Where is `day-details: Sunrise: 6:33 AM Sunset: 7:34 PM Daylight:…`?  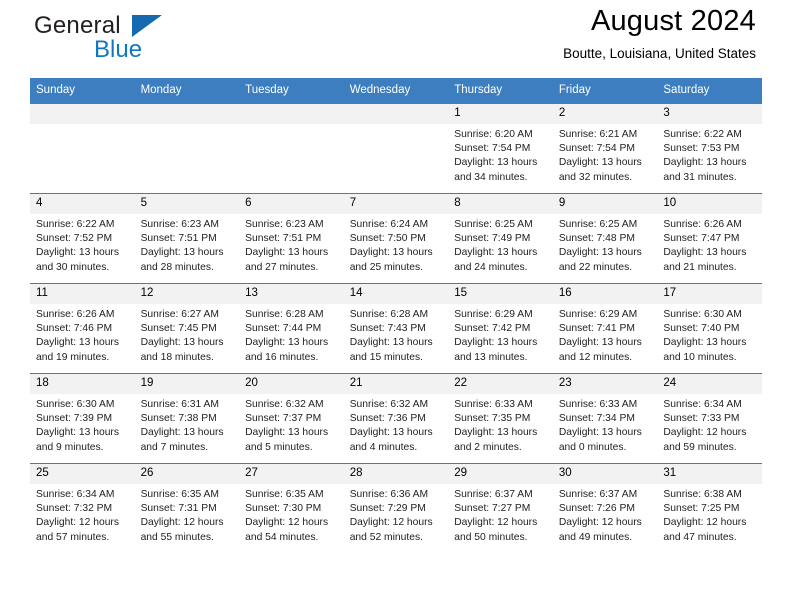 day-details: Sunrise: 6:33 AM Sunset: 7:34 PM Daylight:… is located at coordinates (605, 424).